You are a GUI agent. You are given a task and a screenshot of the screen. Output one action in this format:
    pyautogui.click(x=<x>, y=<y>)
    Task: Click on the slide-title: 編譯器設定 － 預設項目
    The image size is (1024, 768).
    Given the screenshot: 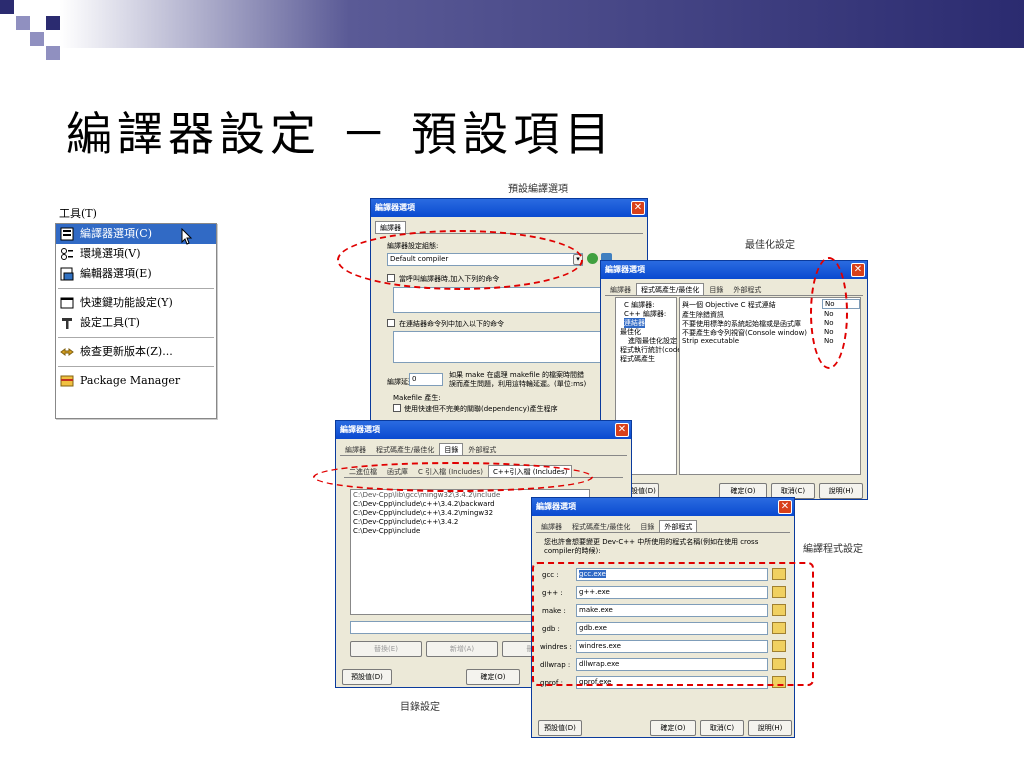 What is the action you would take?
    pyautogui.click(x=341, y=134)
    